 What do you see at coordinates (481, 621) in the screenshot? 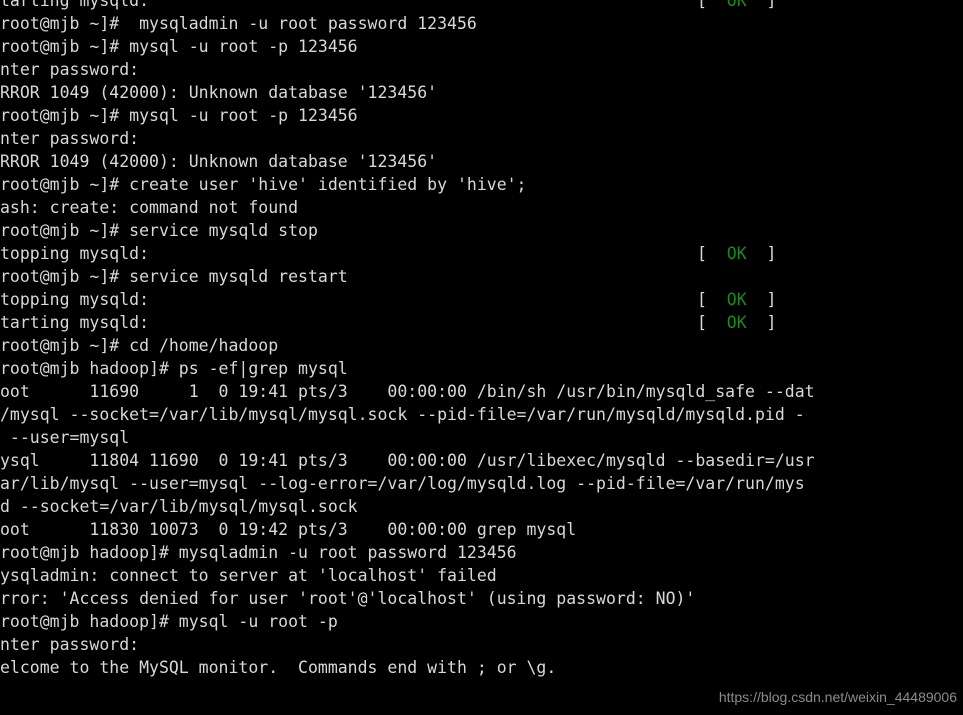
I see `terminal-line: root@mjb hadoop]# mysql -u root -p` at bounding box center [481, 621].